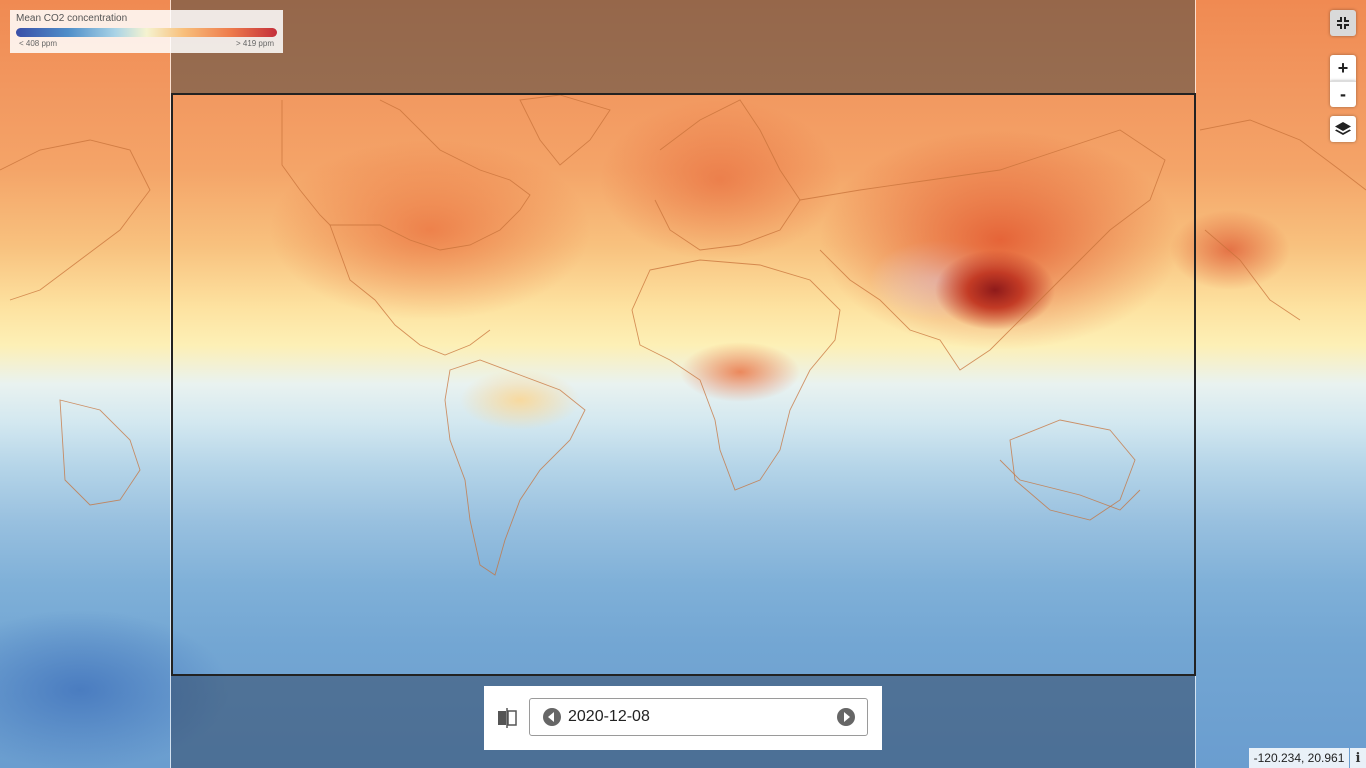  I want to click on next-date-button, so click(846, 717).